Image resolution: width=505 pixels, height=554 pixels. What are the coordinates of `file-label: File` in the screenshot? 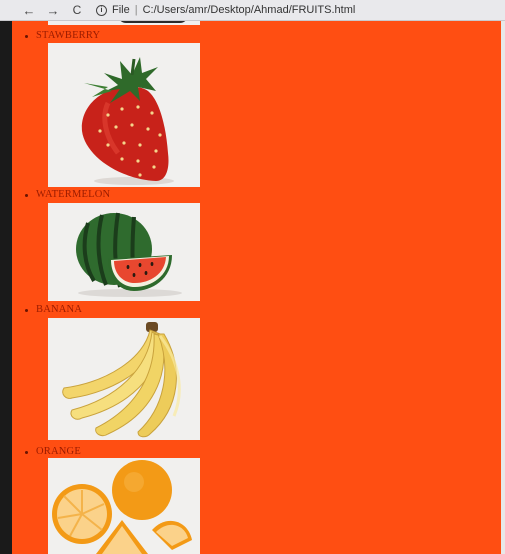 It's located at (121, 10).